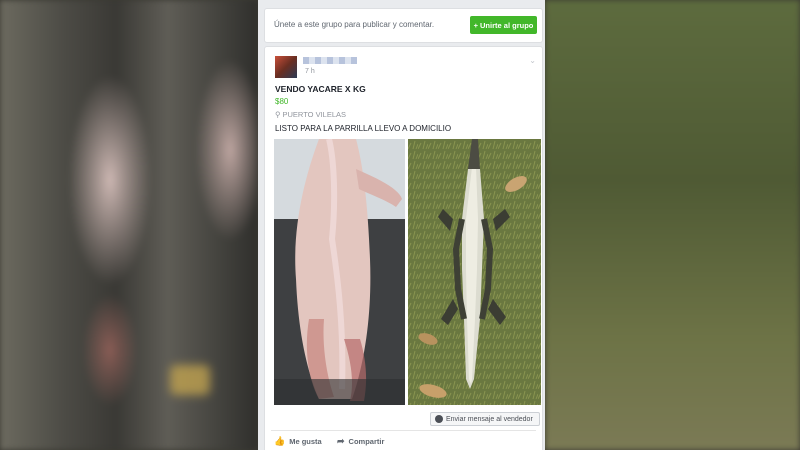  Describe the element at coordinates (403, 430) in the screenshot. I see `divider` at that location.